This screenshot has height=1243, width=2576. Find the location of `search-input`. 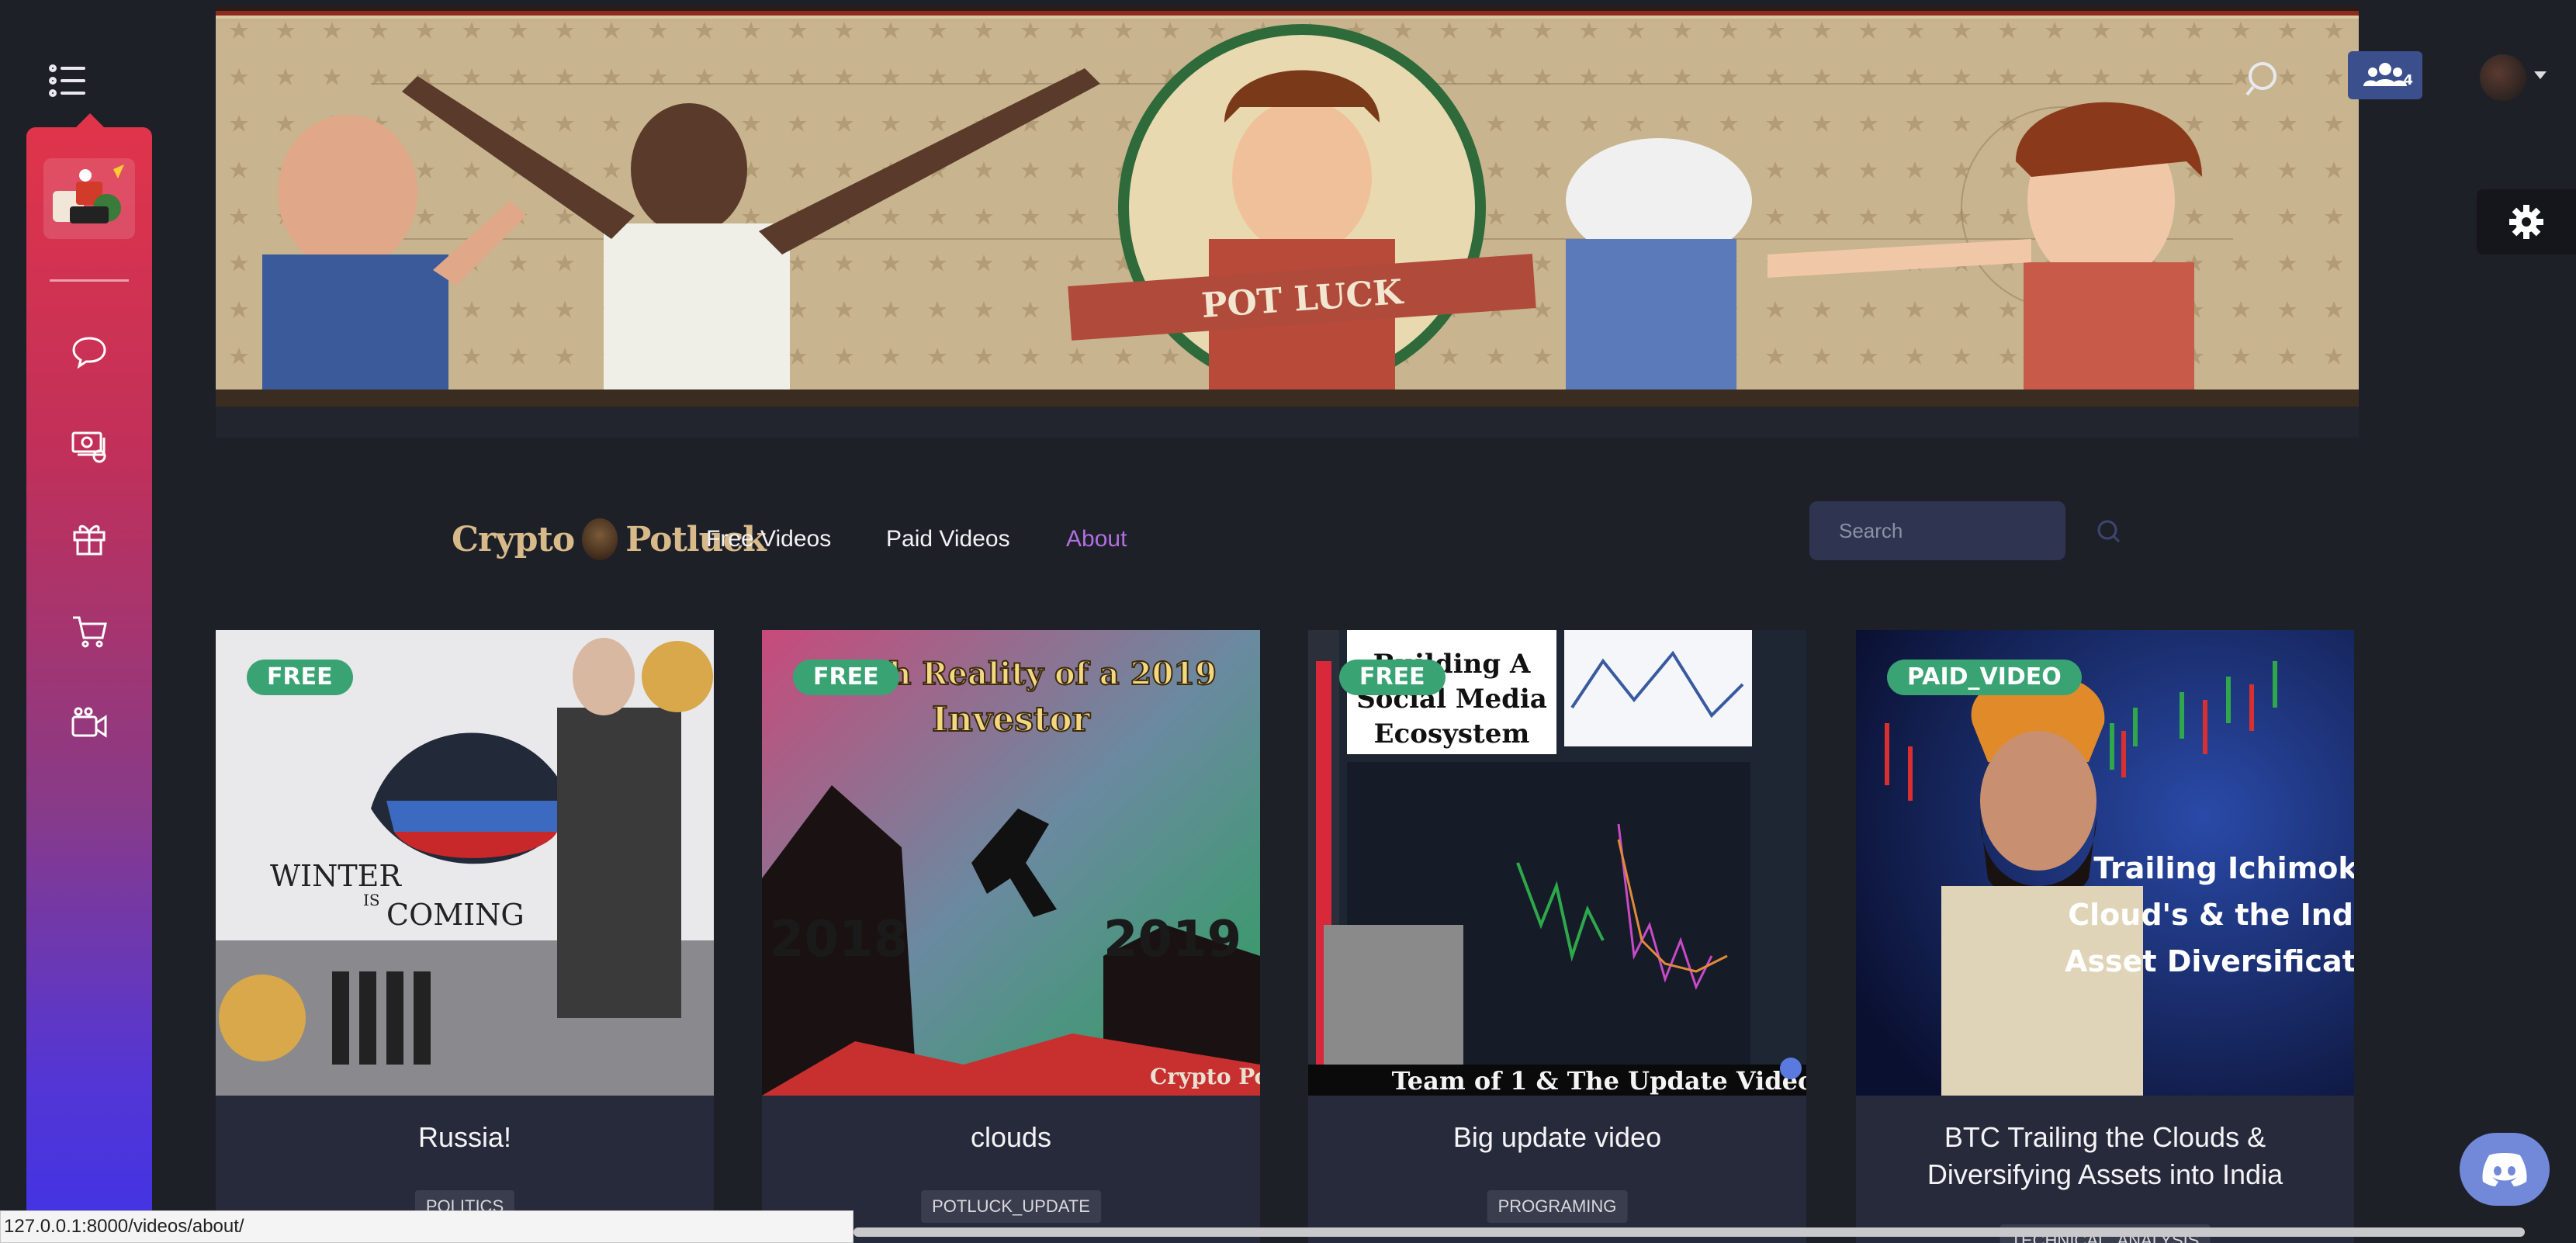

search-input is located at coordinates (1937, 530).